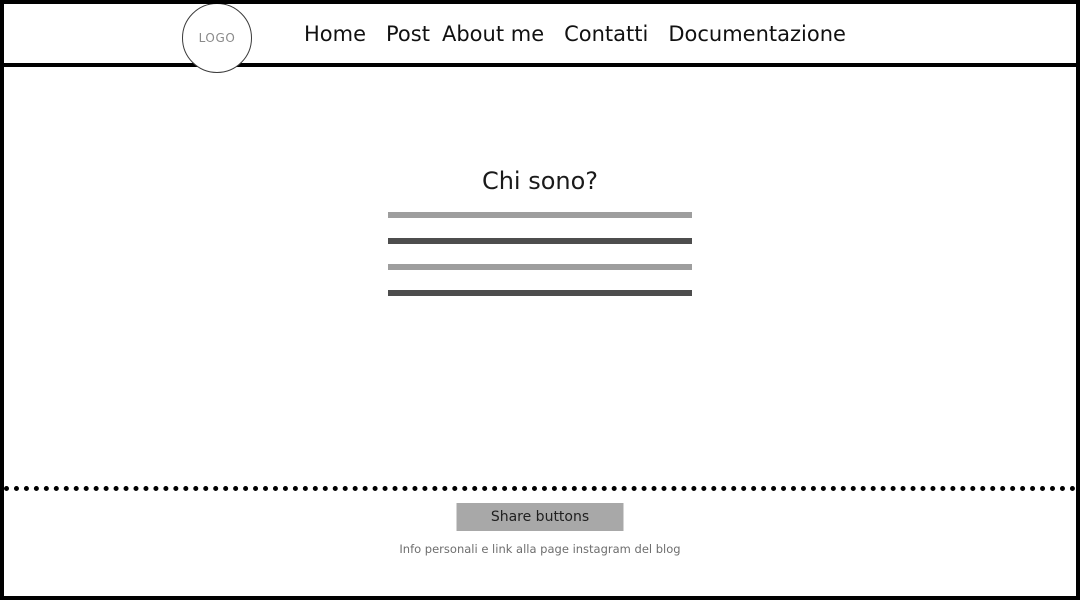 The image size is (1080, 600). I want to click on nav-item-about-me: About me, so click(493, 34).